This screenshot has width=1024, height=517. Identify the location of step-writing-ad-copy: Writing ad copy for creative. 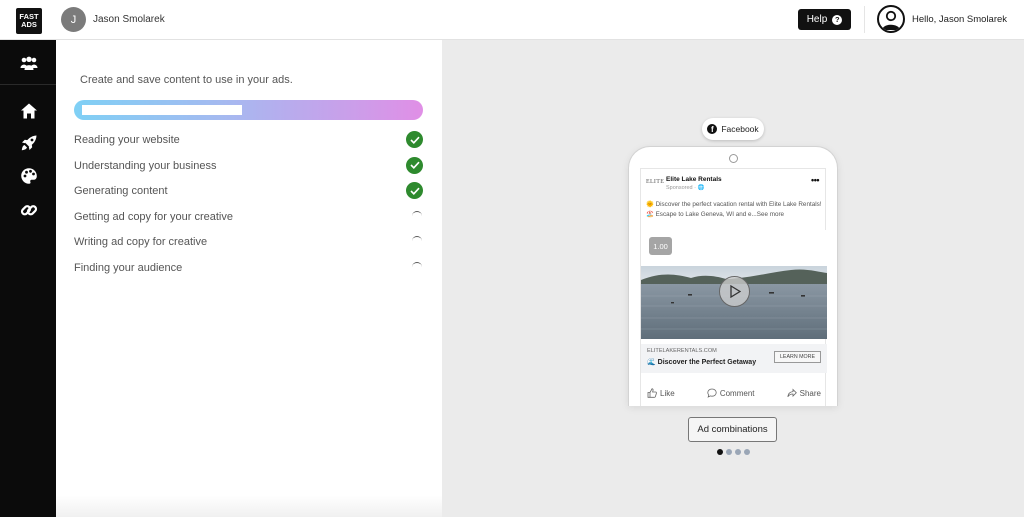
(249, 245).